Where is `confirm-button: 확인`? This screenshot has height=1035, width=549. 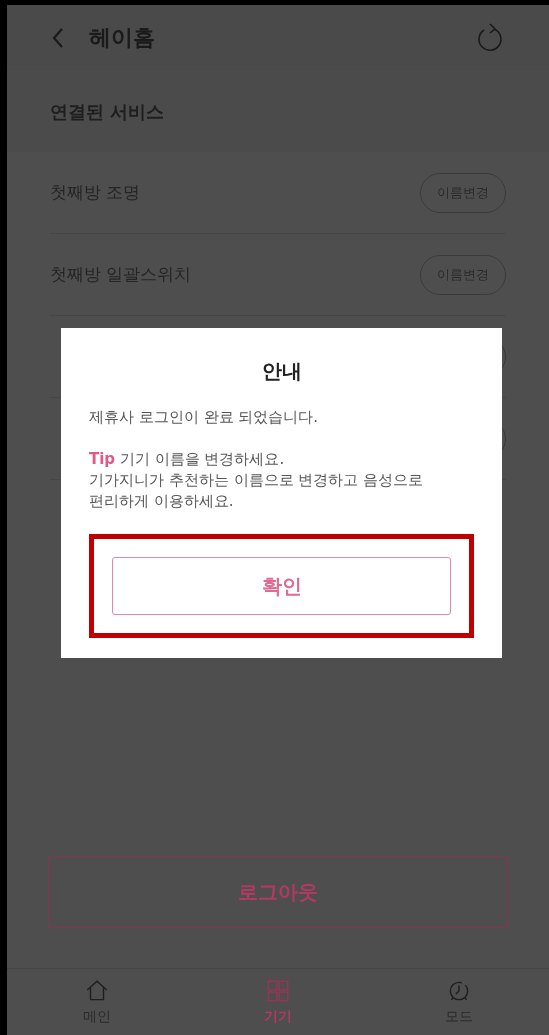 confirm-button: 확인 is located at coordinates (281, 585).